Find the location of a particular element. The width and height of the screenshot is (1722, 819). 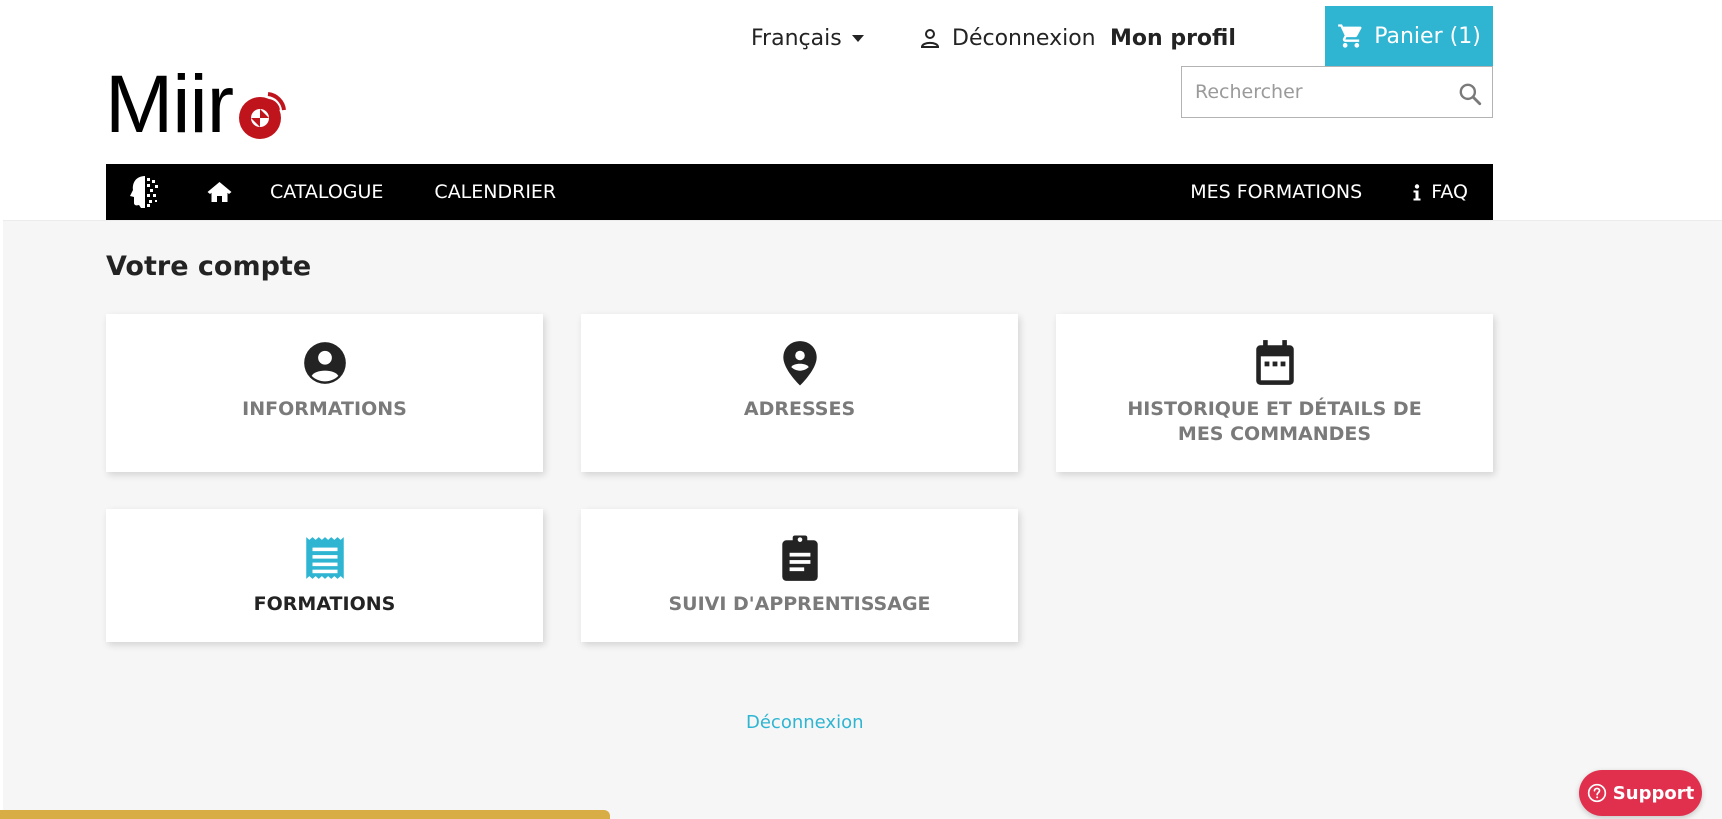

profile-label: Mon profil is located at coordinates (1173, 38).